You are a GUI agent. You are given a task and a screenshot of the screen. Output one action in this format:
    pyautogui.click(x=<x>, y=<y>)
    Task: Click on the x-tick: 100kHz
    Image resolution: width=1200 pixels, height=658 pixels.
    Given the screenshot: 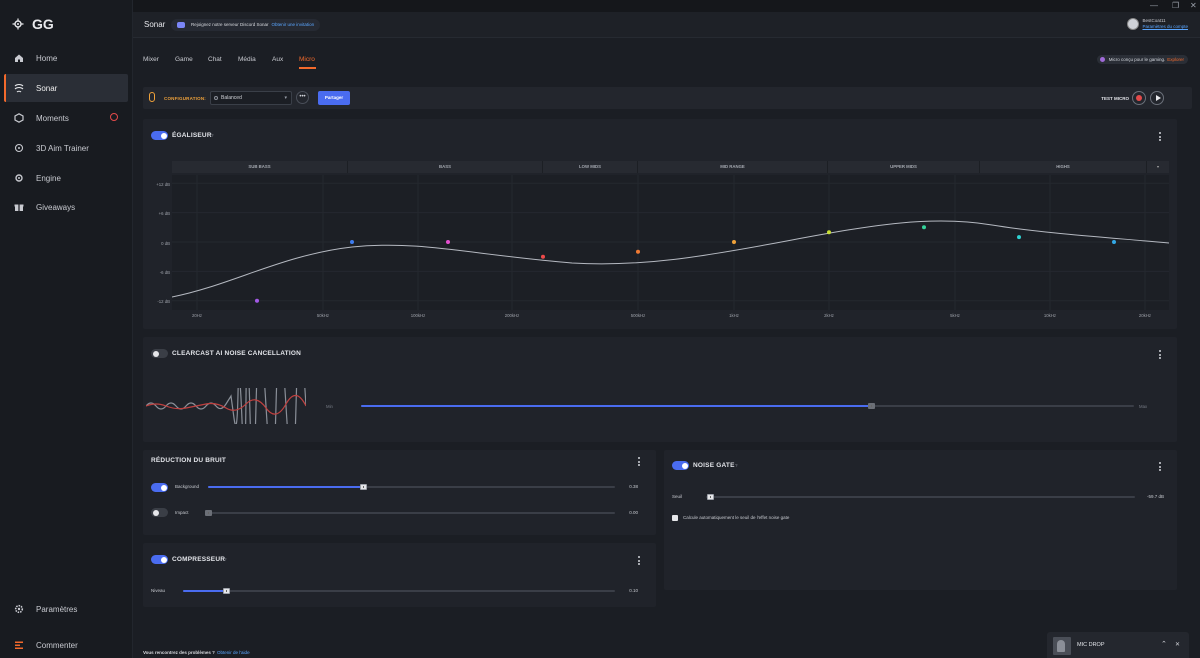 What is the action you would take?
    pyautogui.click(x=418, y=315)
    